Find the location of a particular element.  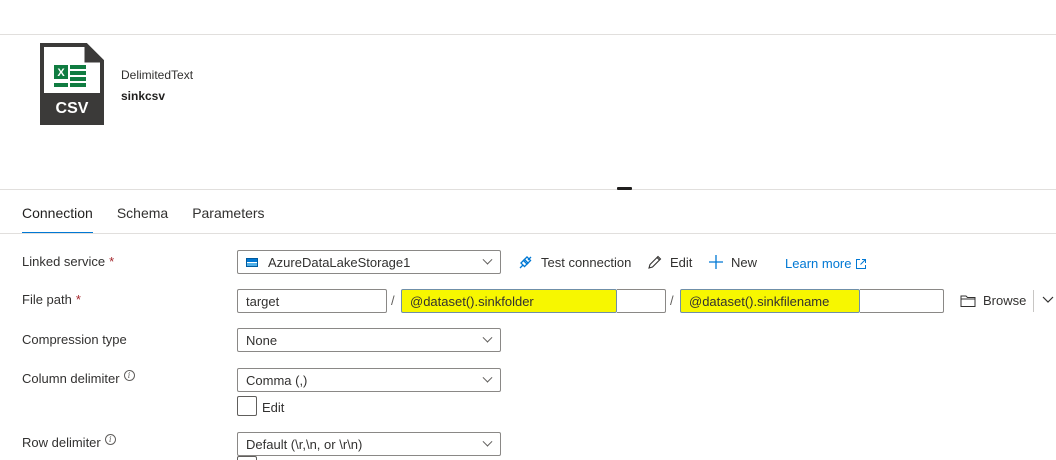

test-connection-button: Test connection is located at coordinates (574, 262).